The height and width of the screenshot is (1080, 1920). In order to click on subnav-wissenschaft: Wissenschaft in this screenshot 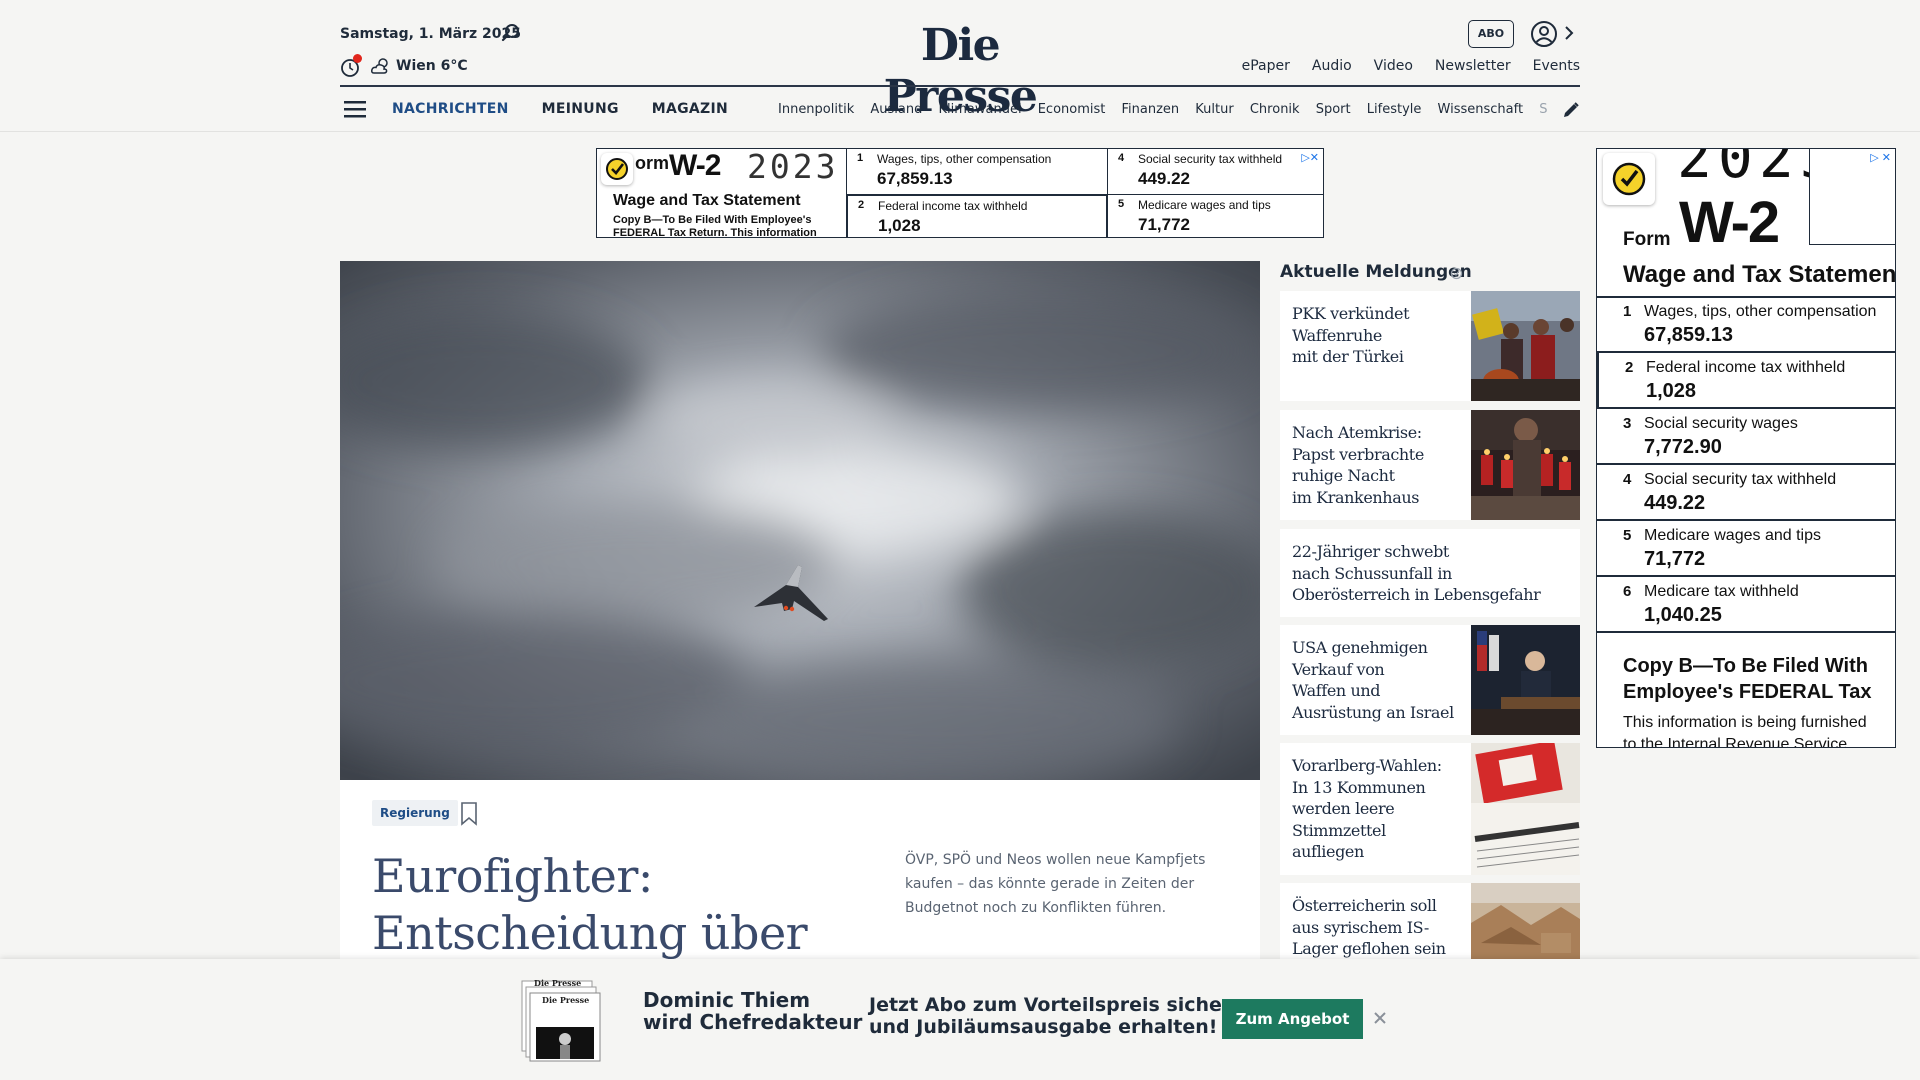, I will do `click(1481, 109)`.